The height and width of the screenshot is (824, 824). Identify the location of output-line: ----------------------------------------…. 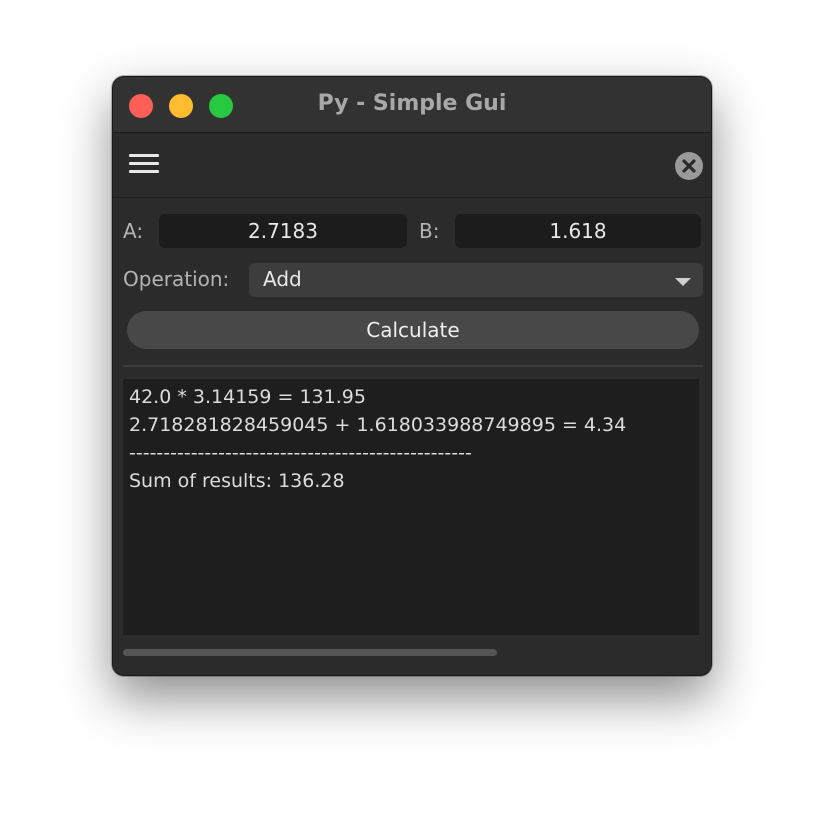
(300, 453).